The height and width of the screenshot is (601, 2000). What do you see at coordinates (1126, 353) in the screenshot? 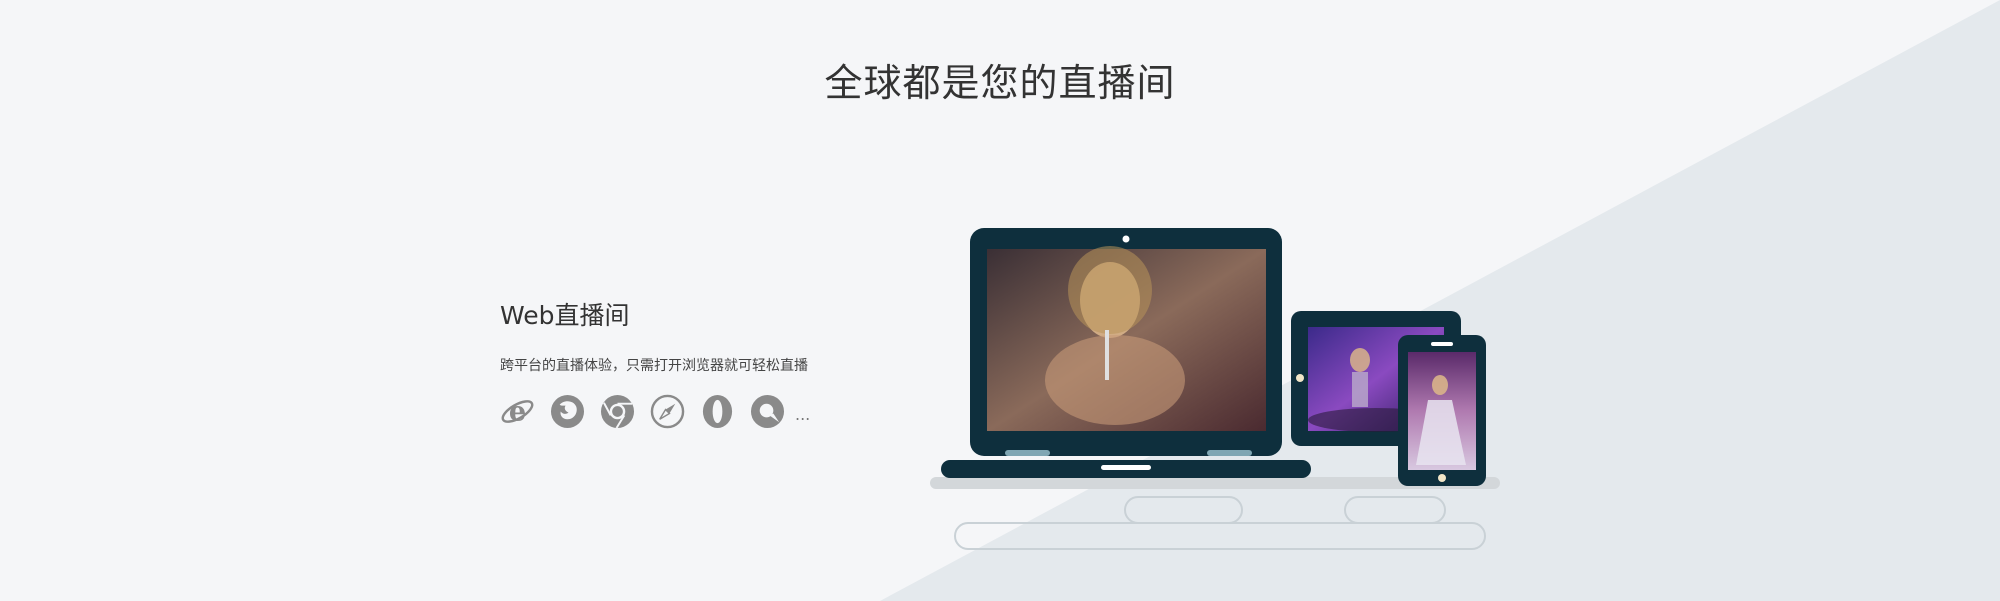
I see `laptop` at bounding box center [1126, 353].